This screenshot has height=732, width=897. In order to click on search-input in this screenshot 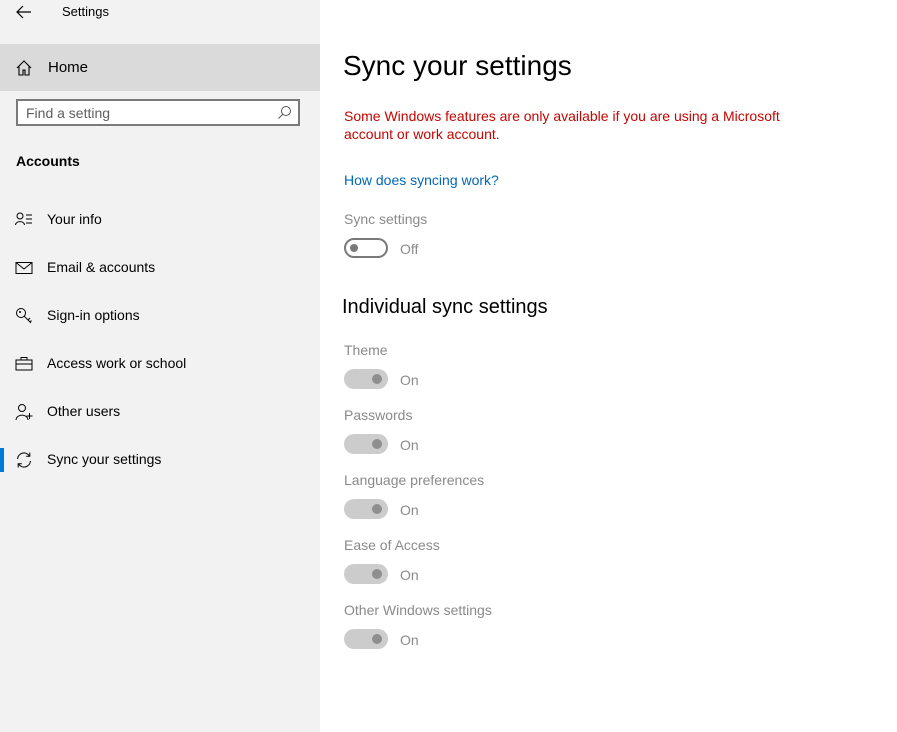, I will do `click(146, 113)`.